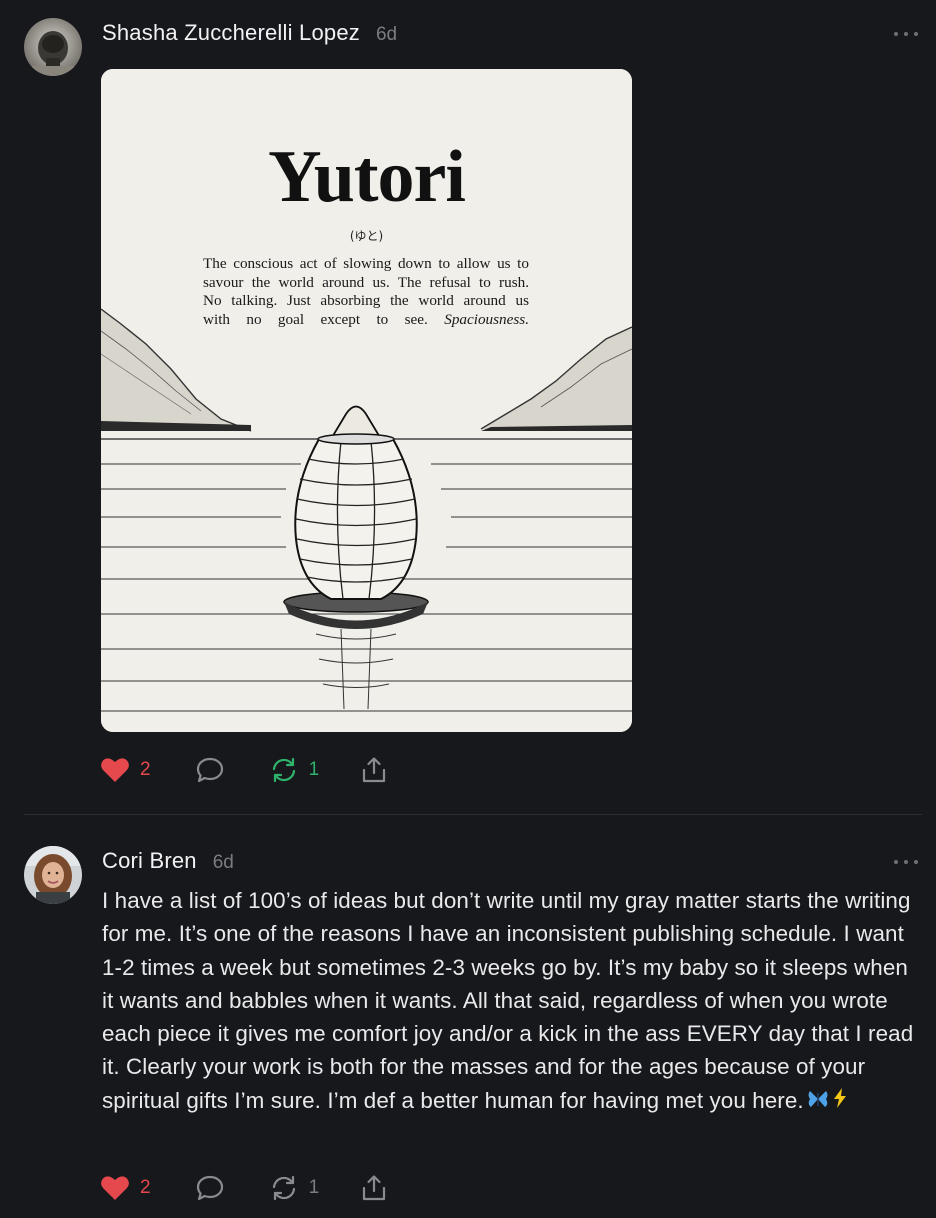 This screenshot has height=1218, width=936. I want to click on author-row: Cori Bren 6d, so click(168, 861).